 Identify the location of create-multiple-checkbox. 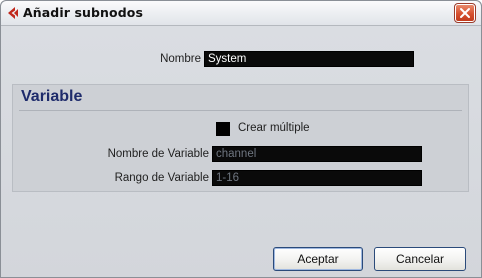
(223, 129).